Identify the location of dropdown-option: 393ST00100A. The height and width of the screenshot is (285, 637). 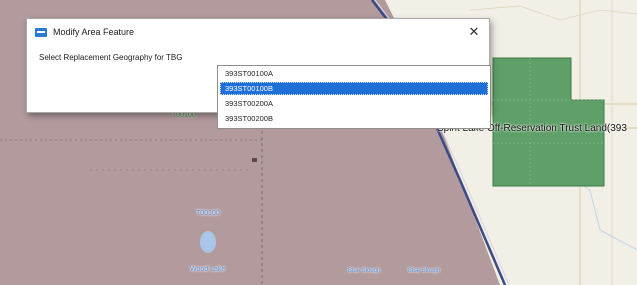
(354, 73).